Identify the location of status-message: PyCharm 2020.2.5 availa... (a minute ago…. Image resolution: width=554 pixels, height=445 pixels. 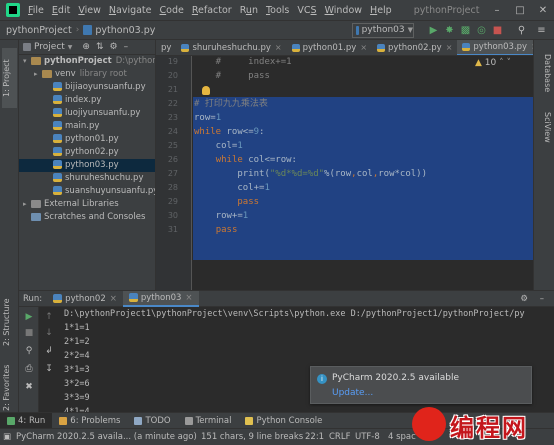
(106, 437).